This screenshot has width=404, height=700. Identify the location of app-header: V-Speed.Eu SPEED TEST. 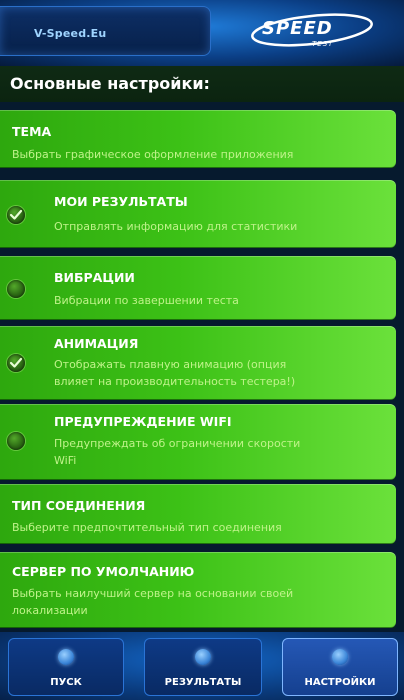
(202, 33).